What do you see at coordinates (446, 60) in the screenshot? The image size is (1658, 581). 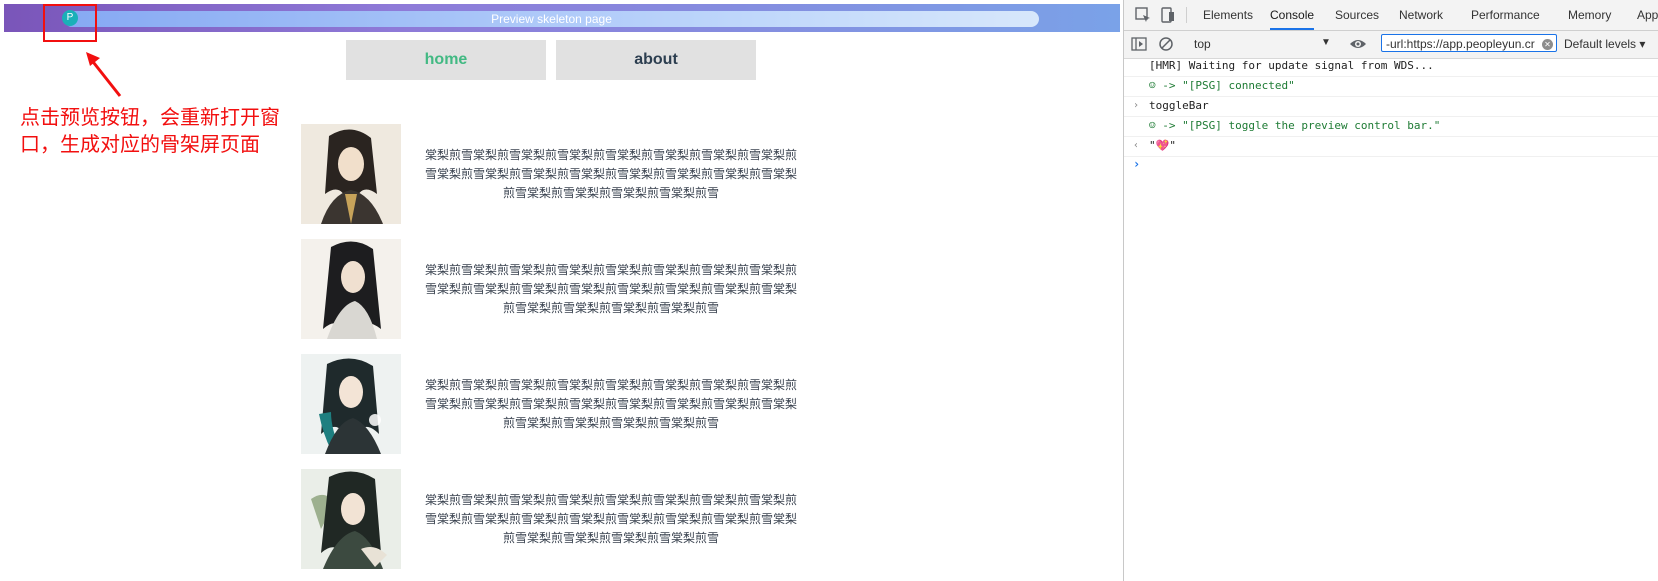 I see `nav-home-button: home` at bounding box center [446, 60].